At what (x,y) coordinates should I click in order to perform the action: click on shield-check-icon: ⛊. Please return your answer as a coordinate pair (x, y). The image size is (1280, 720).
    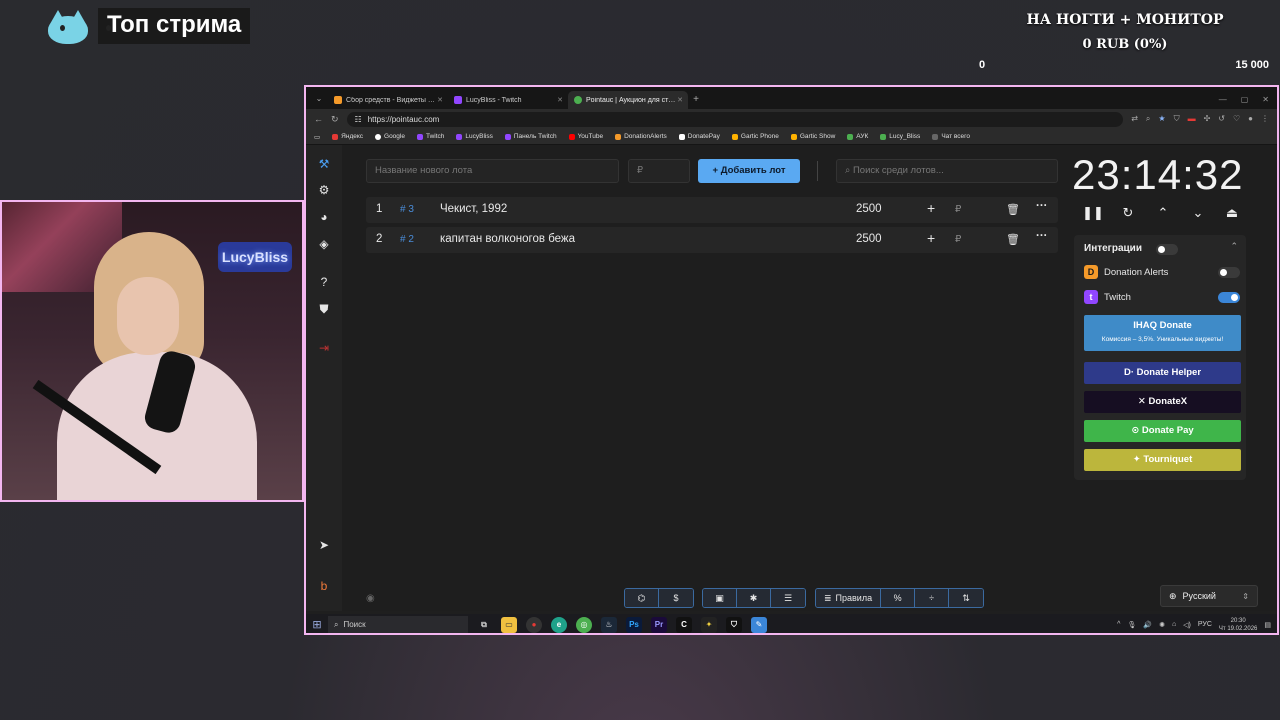
    Looking at the image, I should click on (324, 309).